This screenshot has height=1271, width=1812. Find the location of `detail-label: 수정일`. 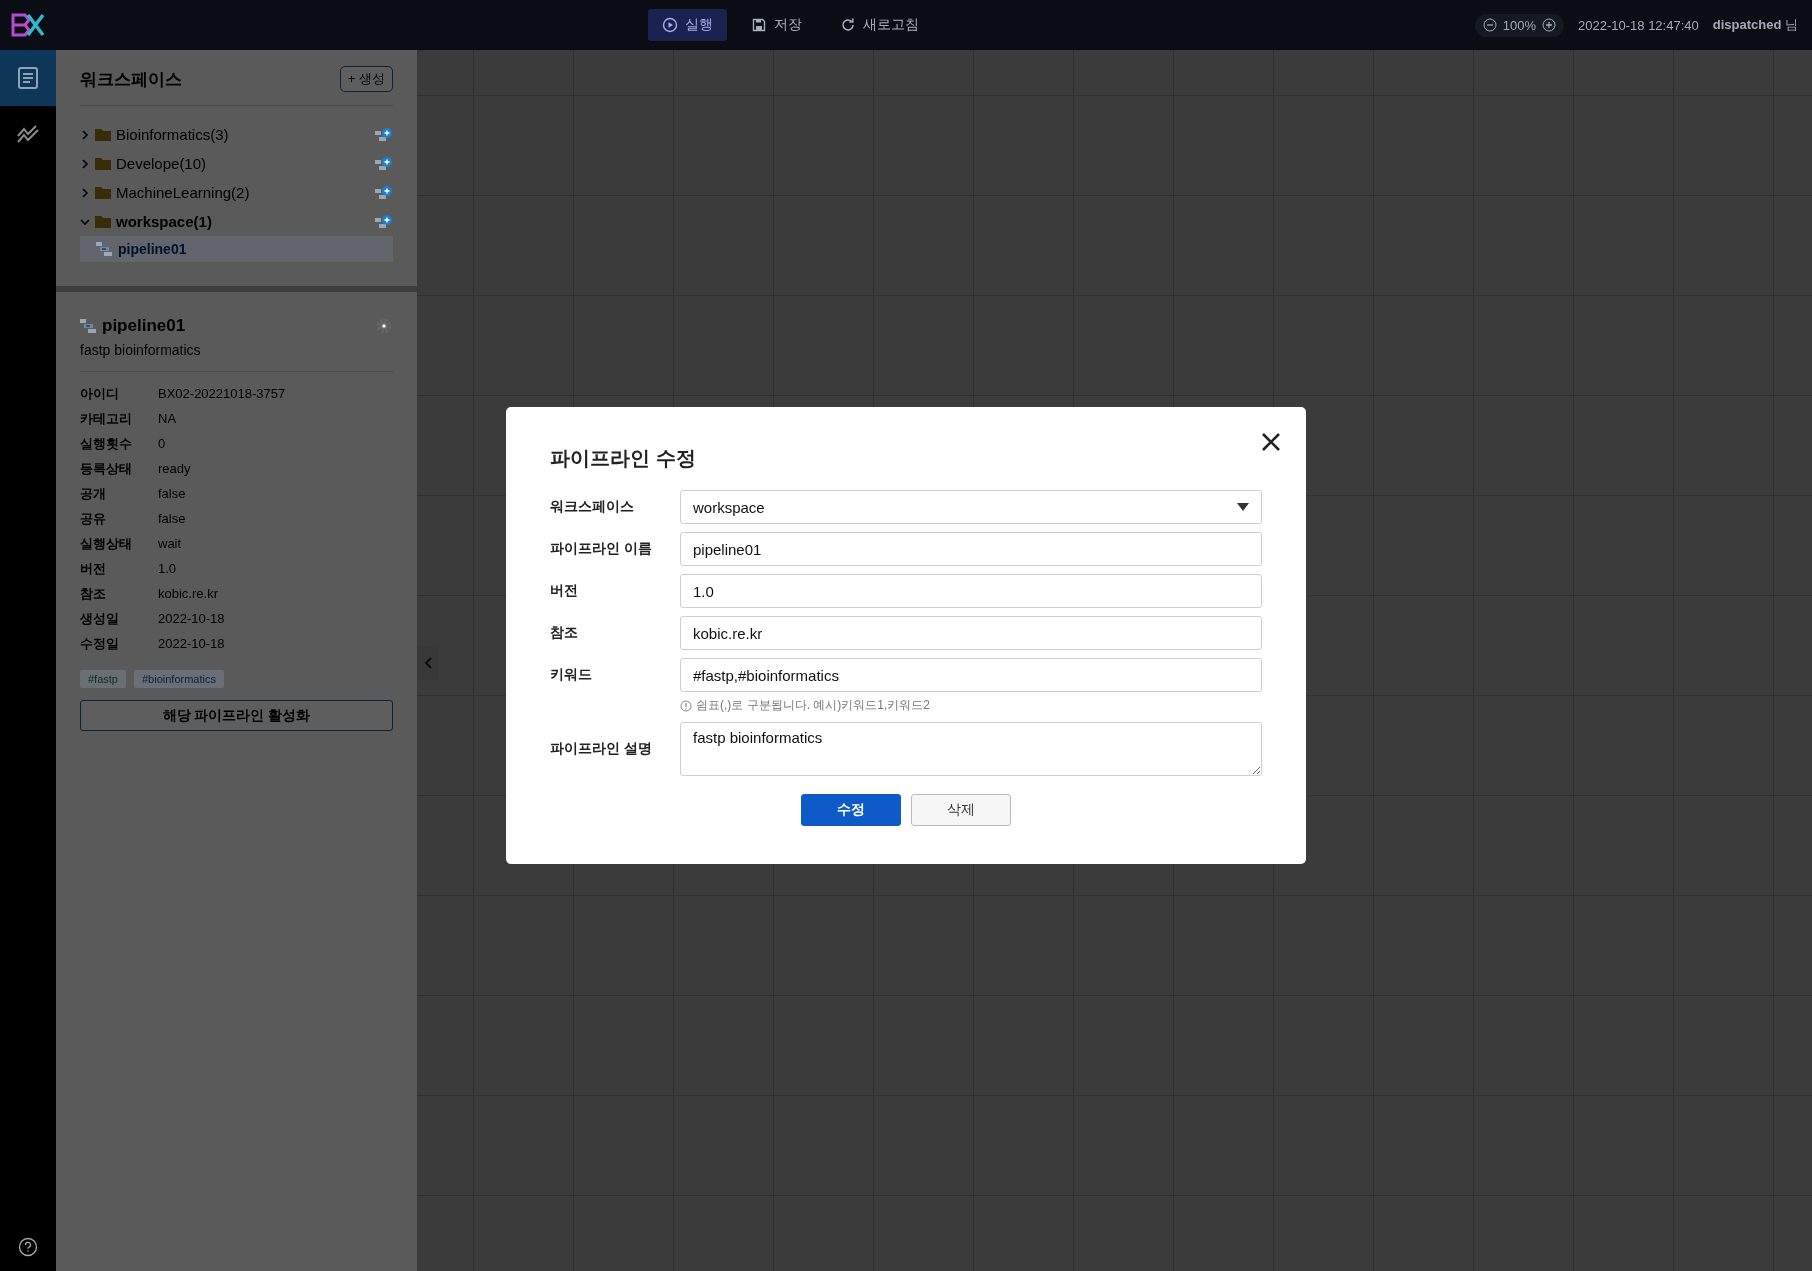

detail-label: 수정일 is located at coordinates (100, 644).